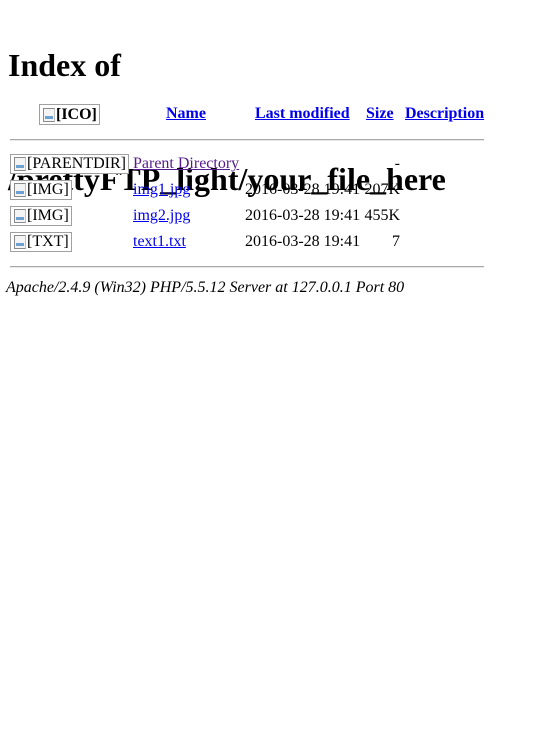  I want to click on sort-by-last-modified-link: Last modified, so click(302, 114).